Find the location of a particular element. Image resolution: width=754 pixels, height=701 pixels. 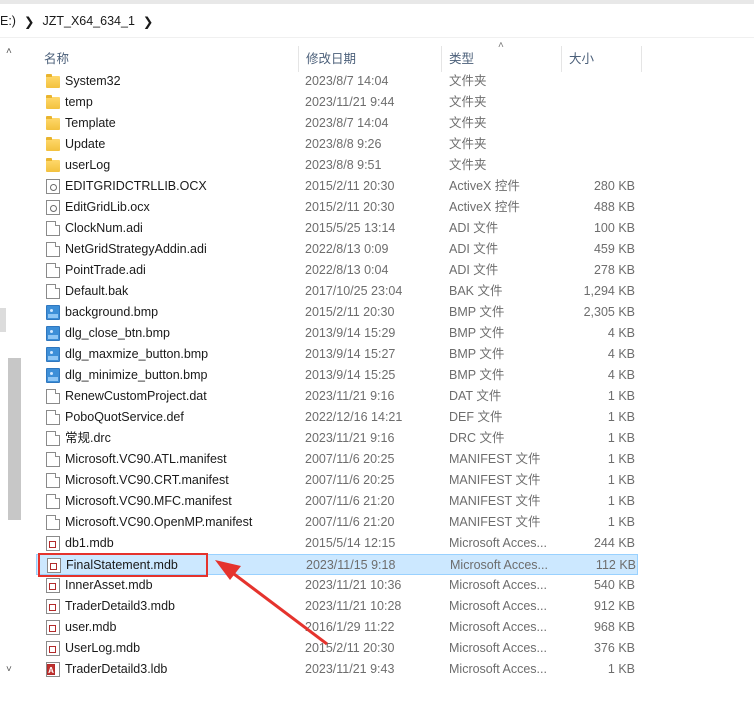

annotation-arrow-line is located at coordinates (278, 607).